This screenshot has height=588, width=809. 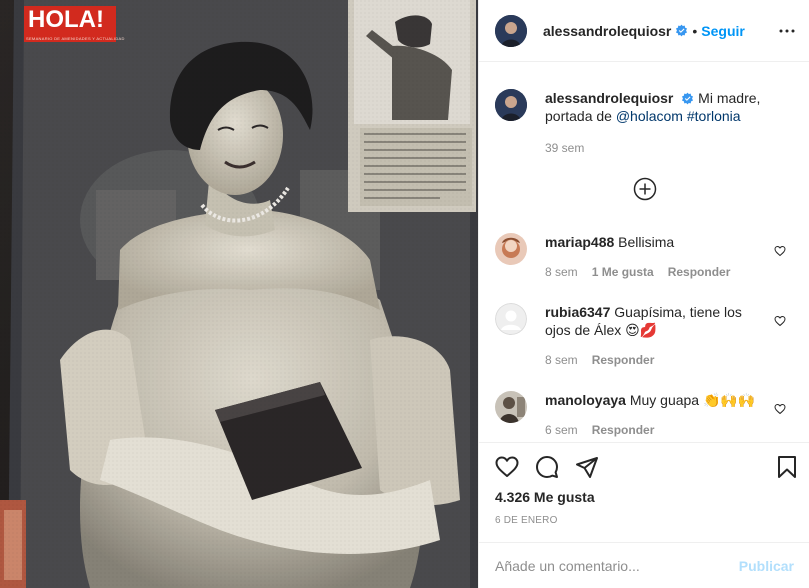 I want to click on caption-mention-link: @holacom, so click(x=649, y=116).